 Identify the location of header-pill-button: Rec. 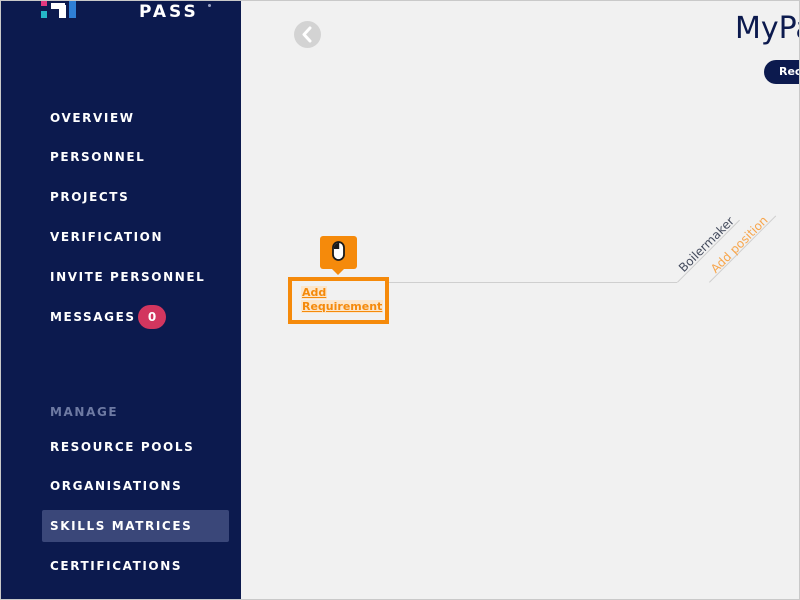
(781, 72).